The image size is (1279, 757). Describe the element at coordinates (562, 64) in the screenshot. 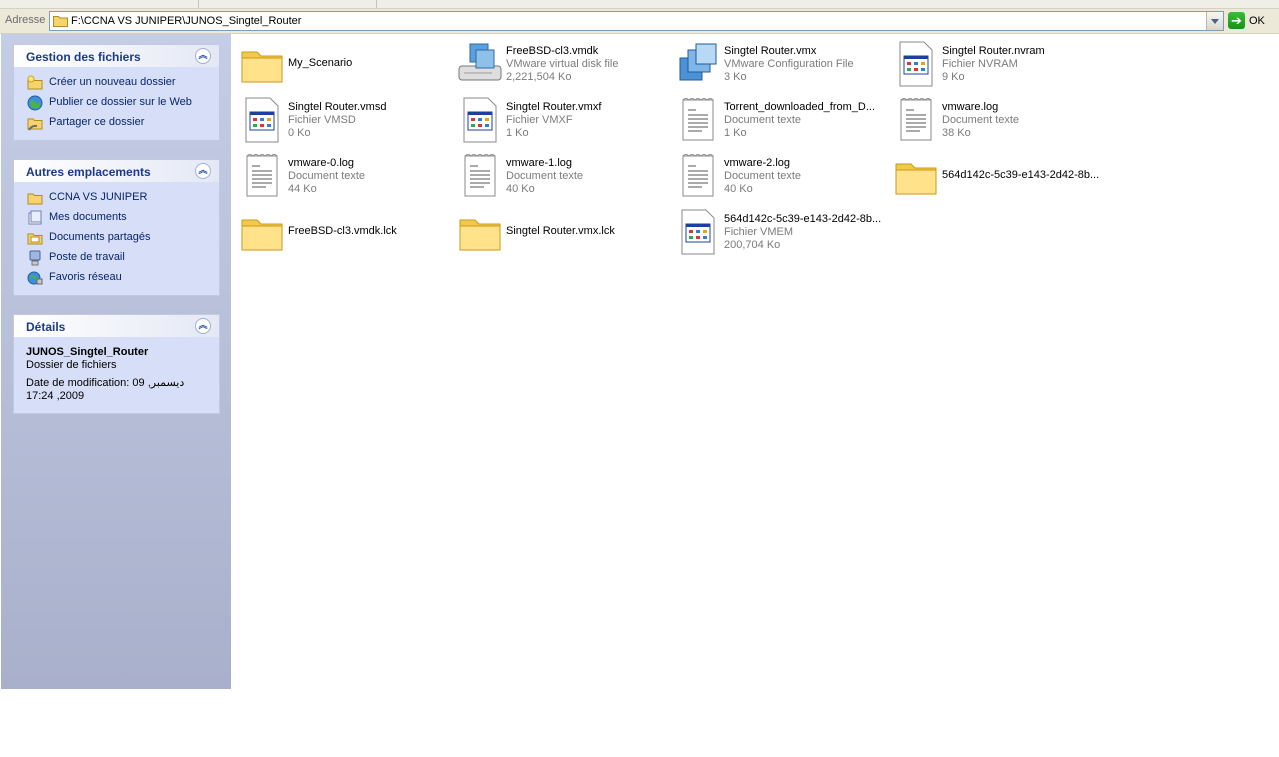

I see `file-type: VMware virtual disk file` at that location.